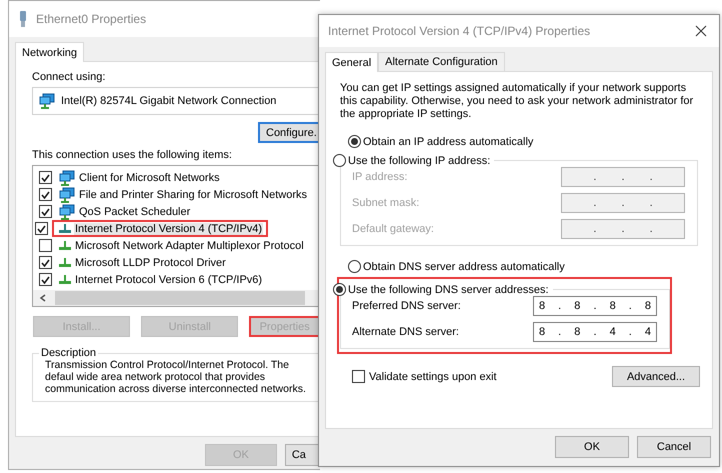  Describe the element at coordinates (433, 376) in the screenshot. I see `checkbox-label: Validate settings upon exit` at that location.